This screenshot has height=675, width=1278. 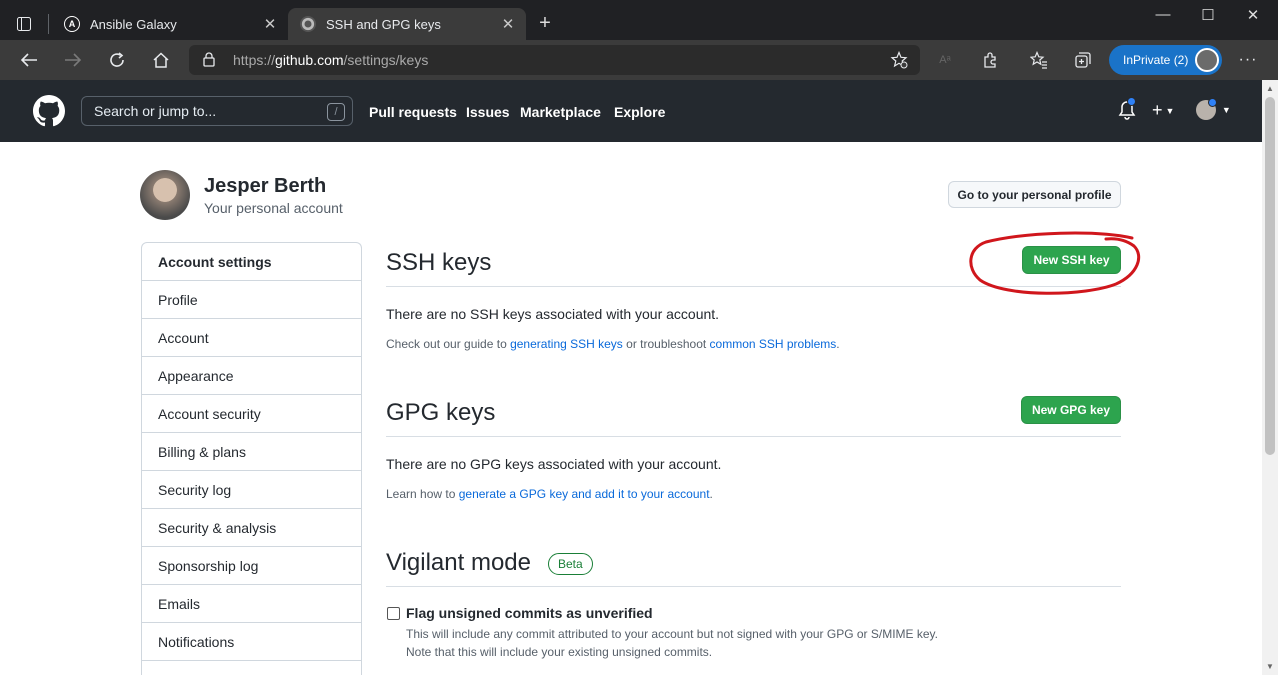 What do you see at coordinates (1226, 110) in the screenshot?
I see `chevron-down-icon: ▼` at bounding box center [1226, 110].